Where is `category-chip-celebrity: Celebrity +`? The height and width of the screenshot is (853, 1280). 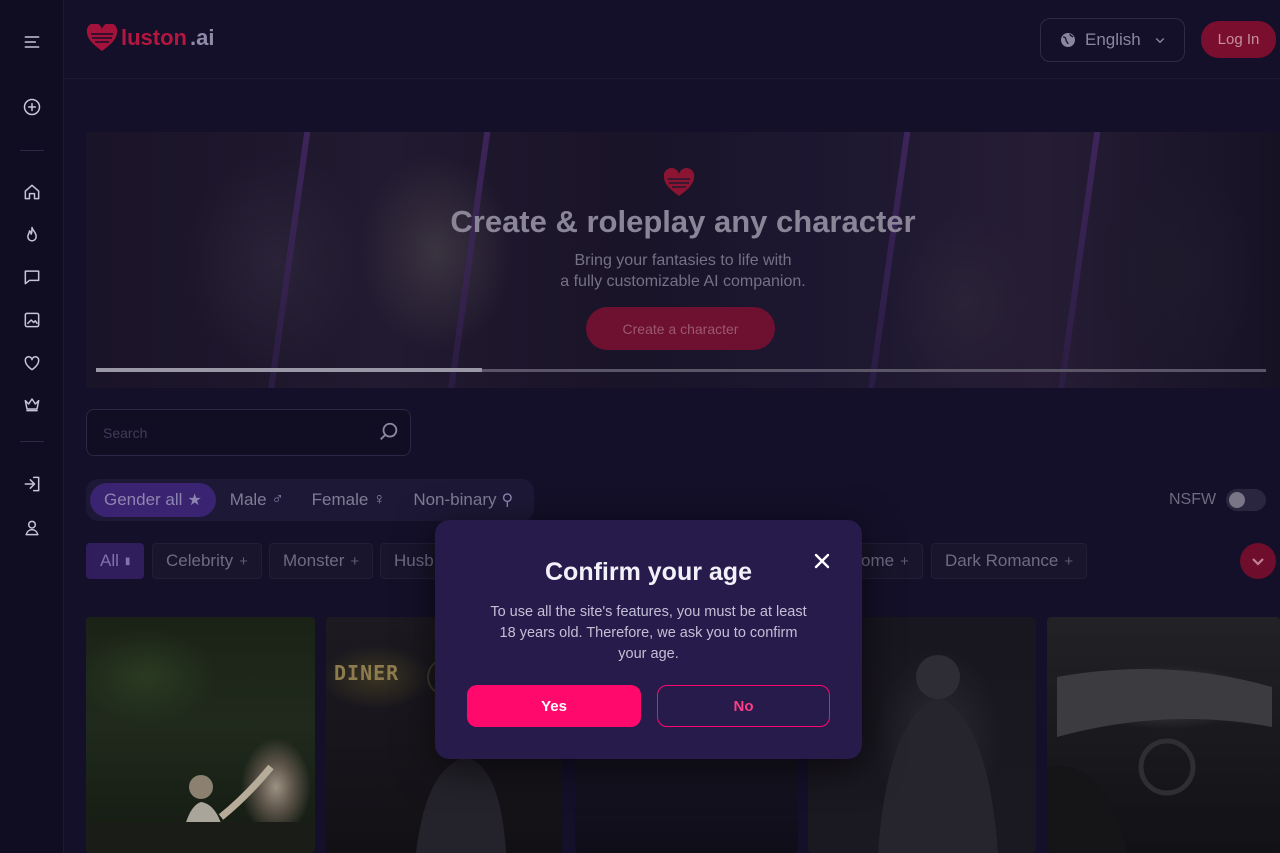
category-chip-celebrity: Celebrity + is located at coordinates (207, 561).